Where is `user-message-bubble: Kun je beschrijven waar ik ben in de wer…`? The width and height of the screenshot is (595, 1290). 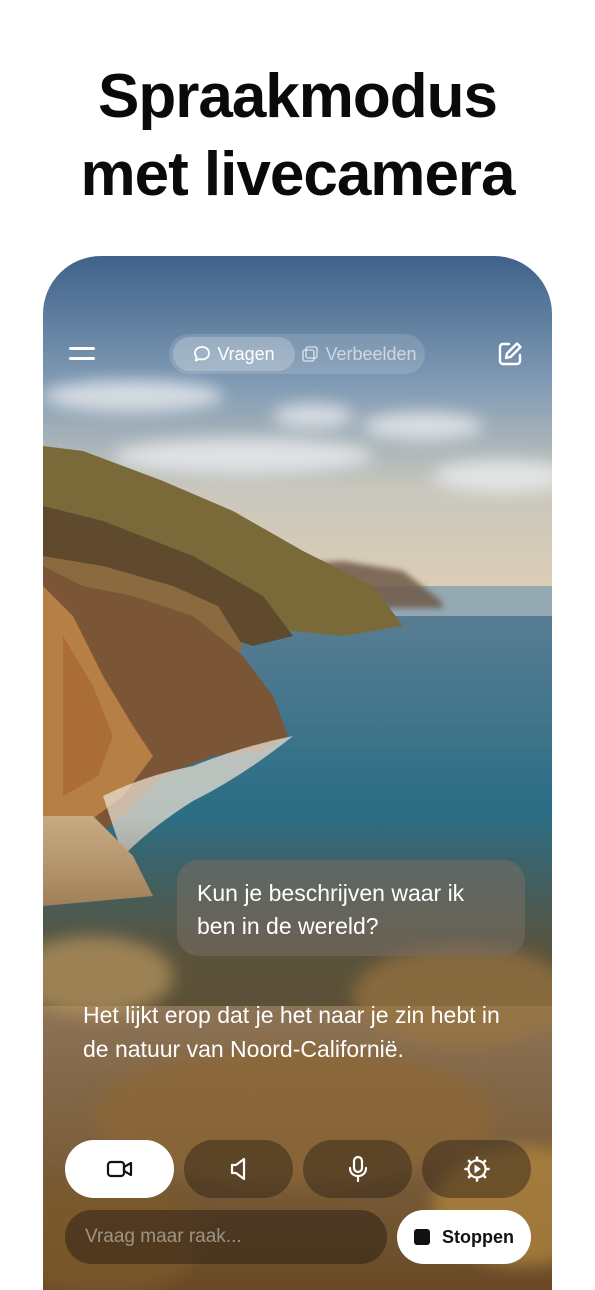 user-message-bubble: Kun je beschrijven waar ik ben in de wer… is located at coordinates (351, 908).